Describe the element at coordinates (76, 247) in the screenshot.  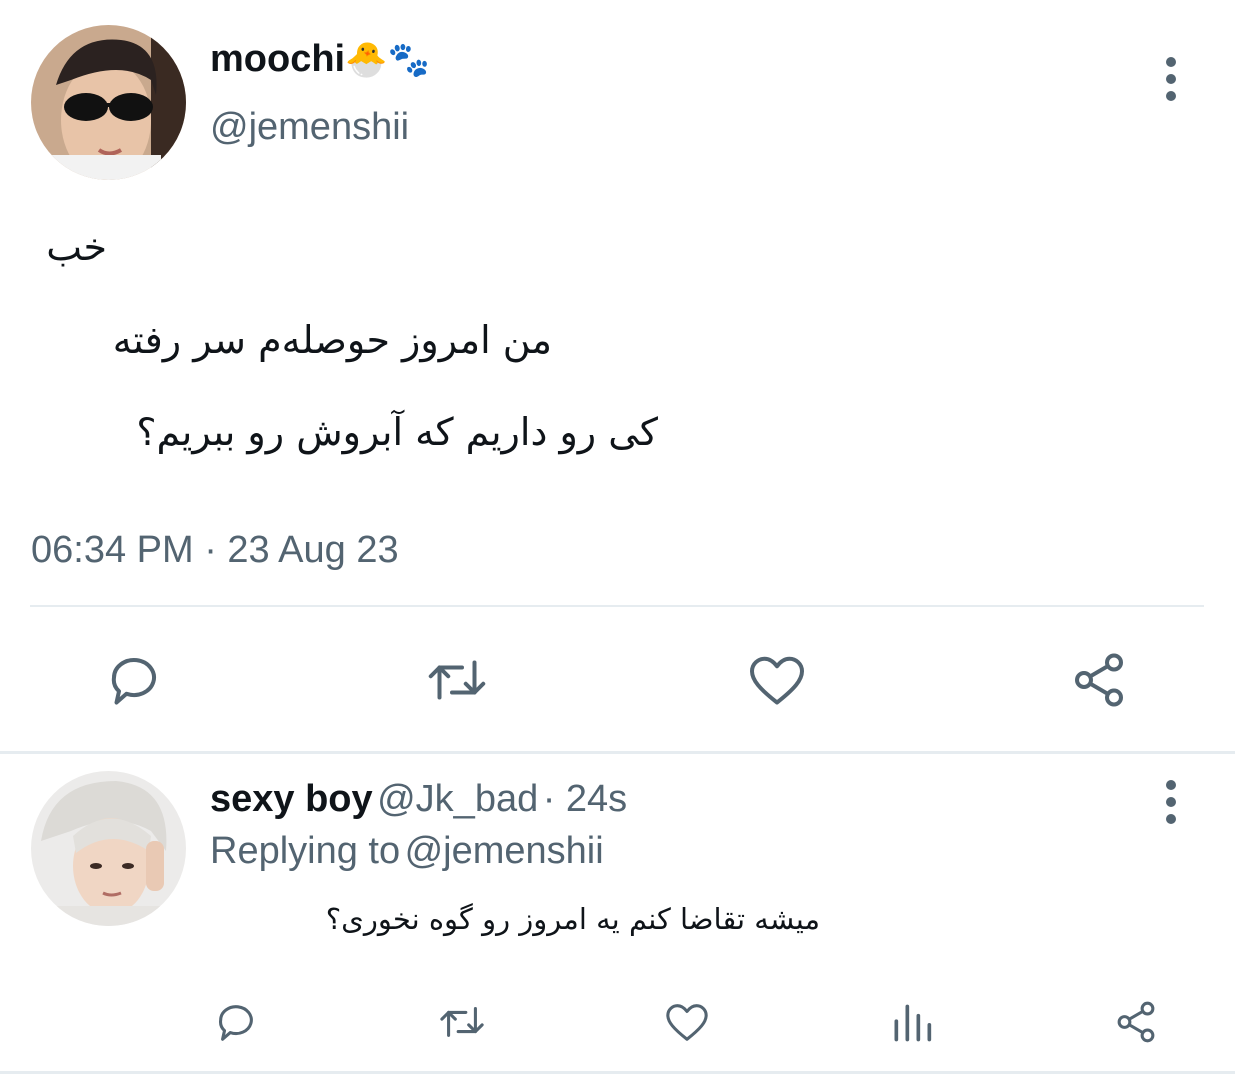
I see `tweet-line-1: خب` at that location.